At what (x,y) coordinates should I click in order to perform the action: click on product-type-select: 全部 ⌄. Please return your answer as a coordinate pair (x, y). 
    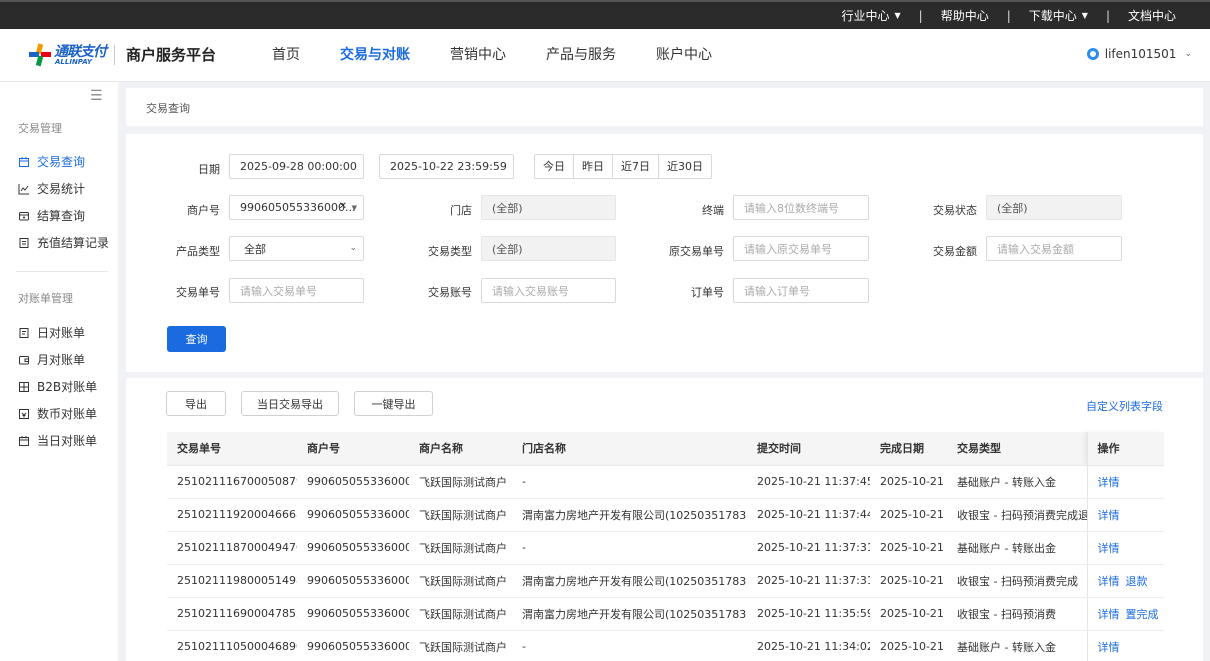
    Looking at the image, I should click on (296, 248).